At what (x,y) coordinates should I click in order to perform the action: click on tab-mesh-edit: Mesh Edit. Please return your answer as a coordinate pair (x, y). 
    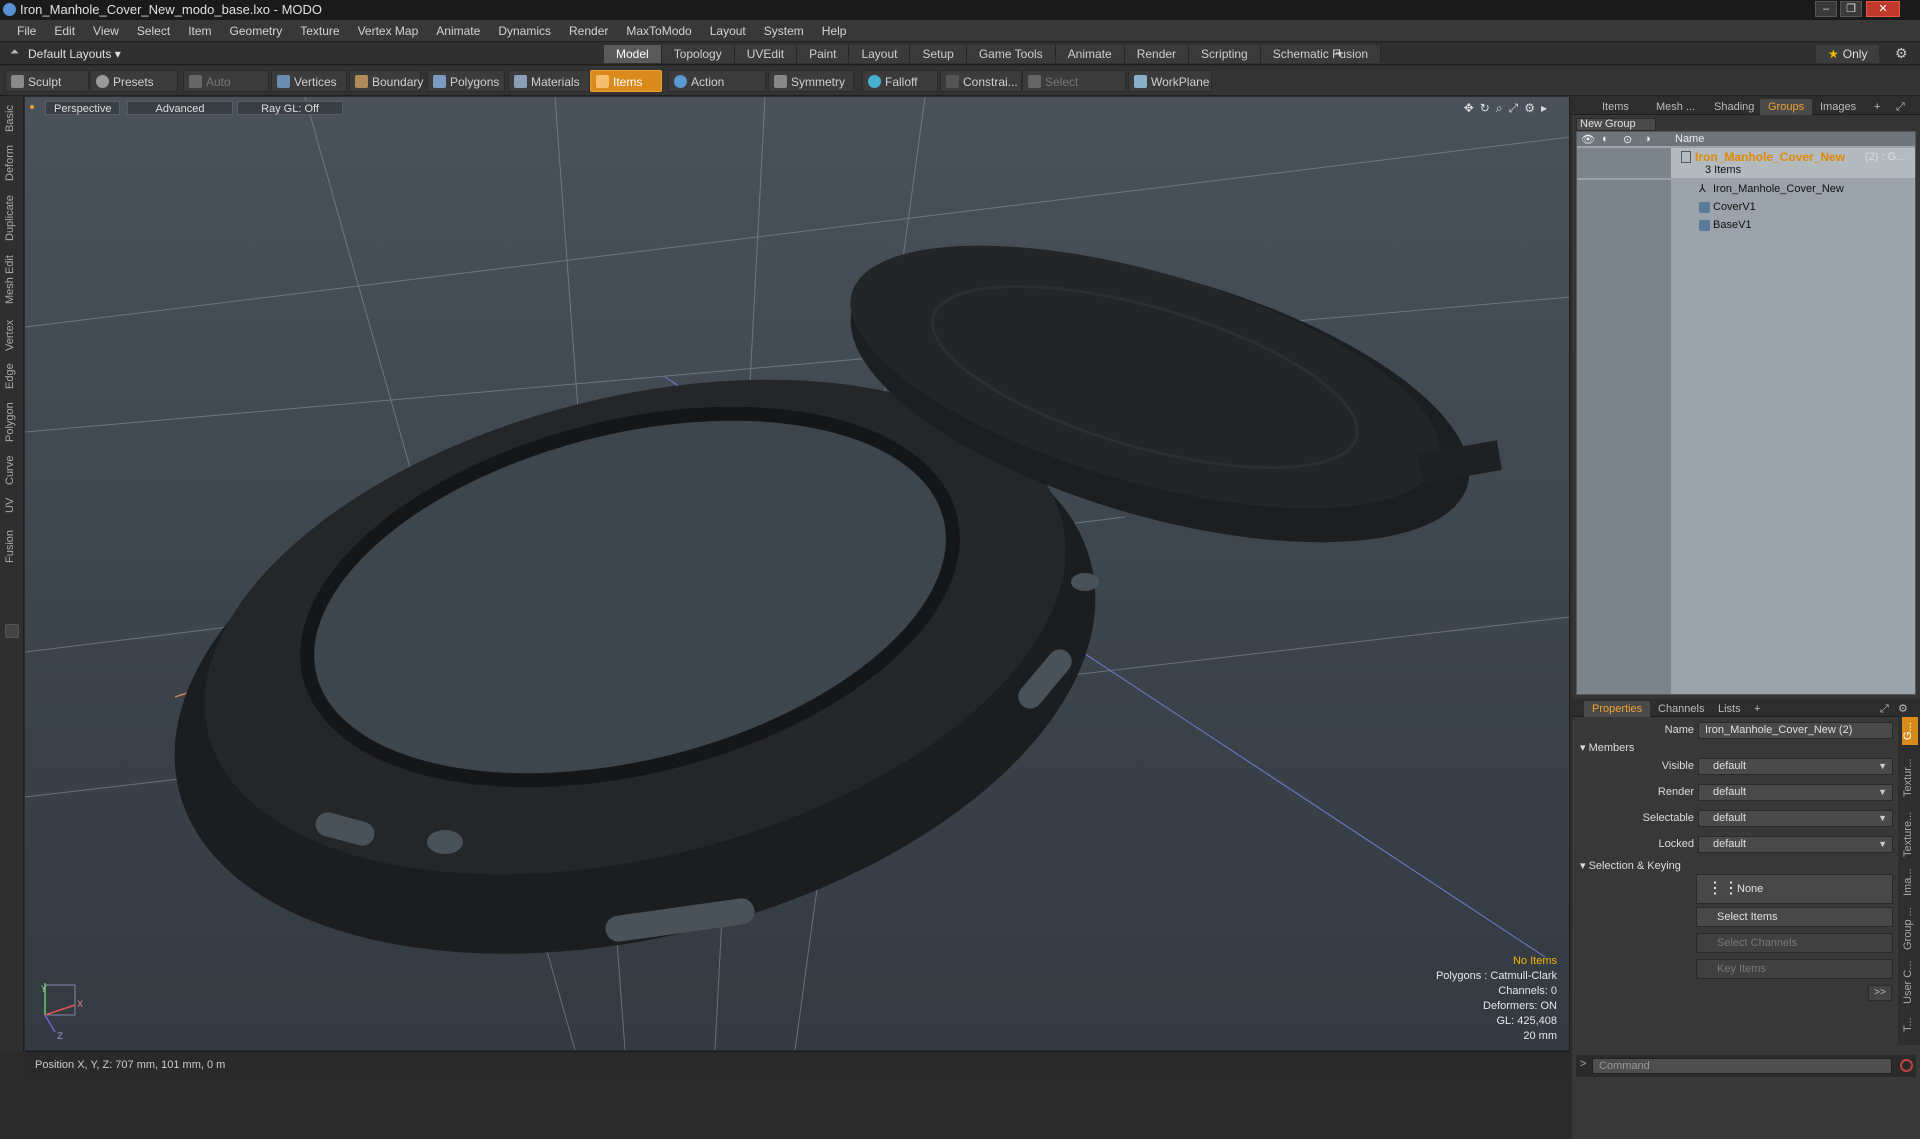
    Looking at the image, I should click on (12, 280).